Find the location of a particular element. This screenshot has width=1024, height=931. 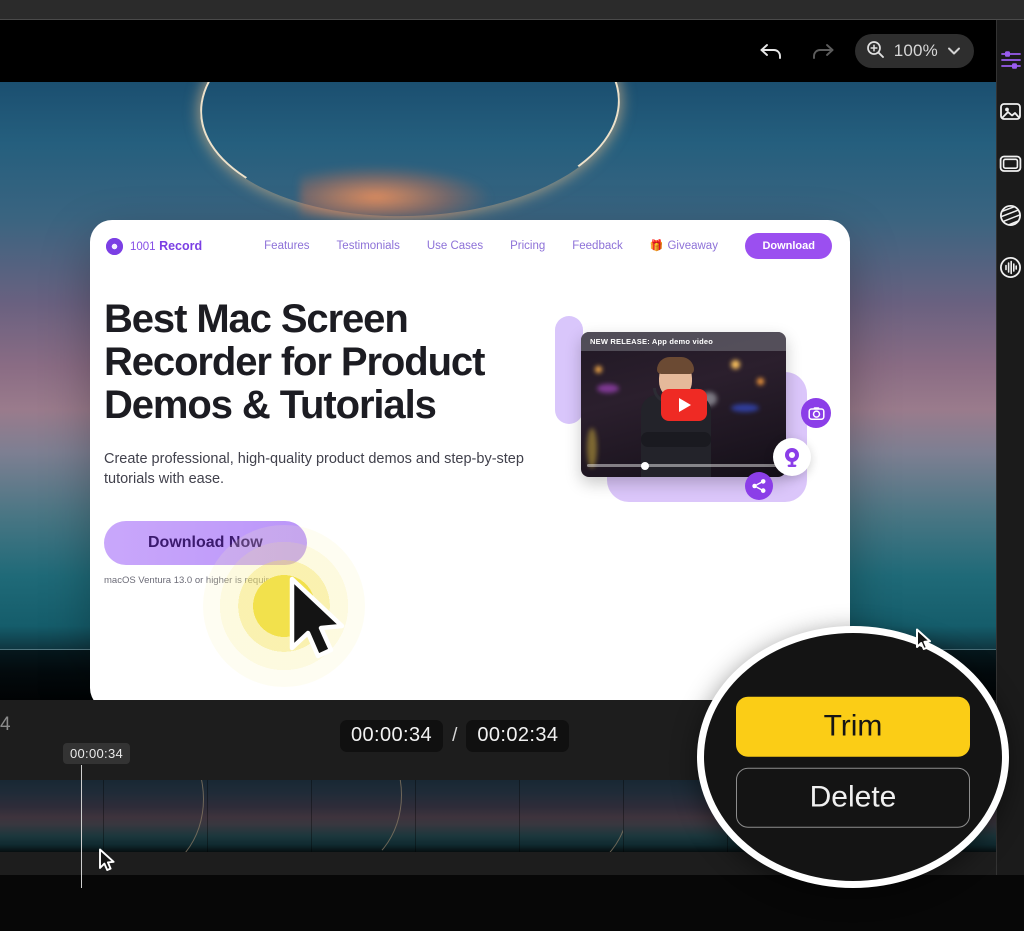

redo-button is located at coordinates (822, 51).